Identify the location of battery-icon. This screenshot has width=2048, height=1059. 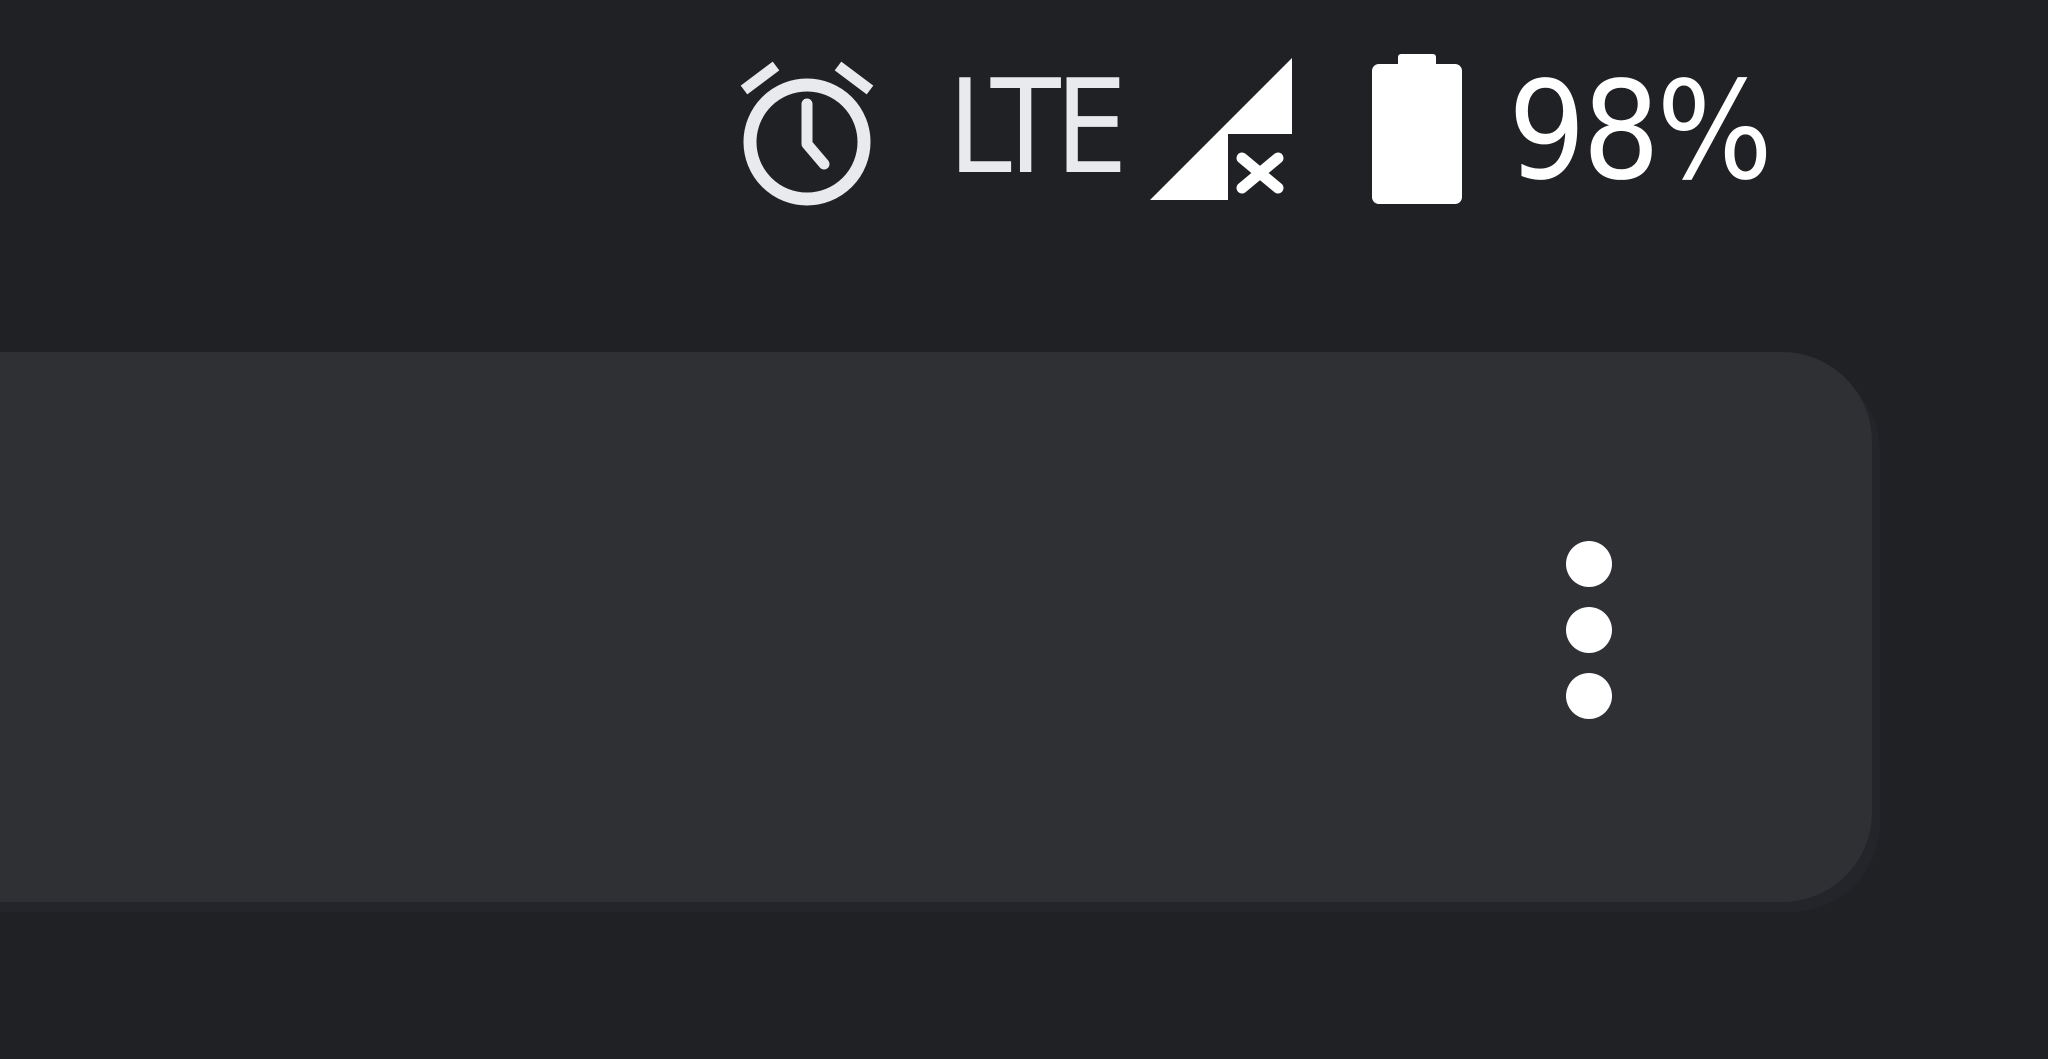
(1417, 129).